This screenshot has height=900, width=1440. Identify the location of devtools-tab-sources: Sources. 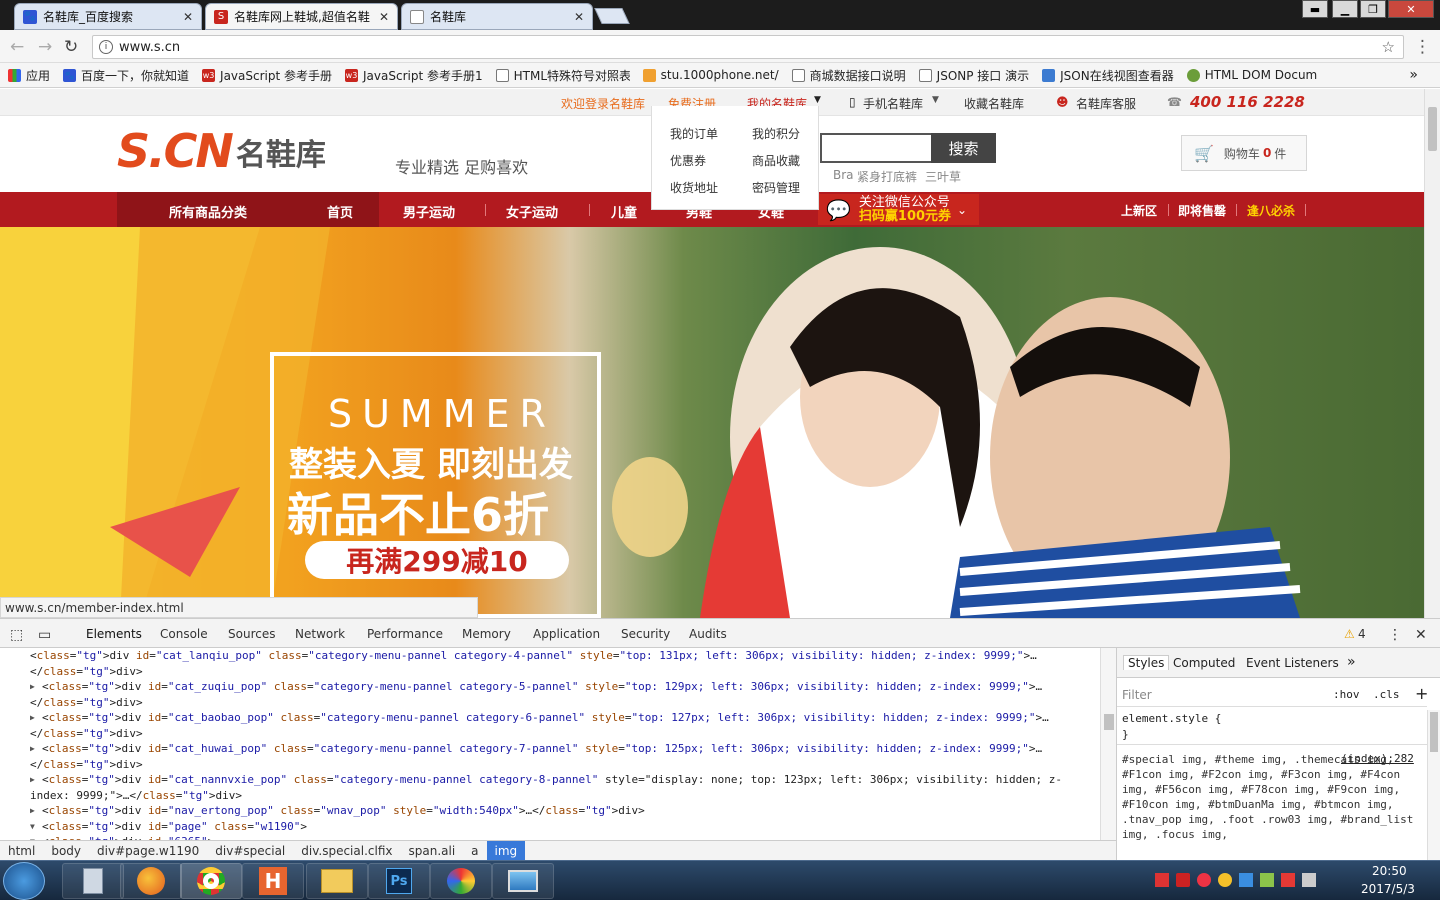
(251, 634).